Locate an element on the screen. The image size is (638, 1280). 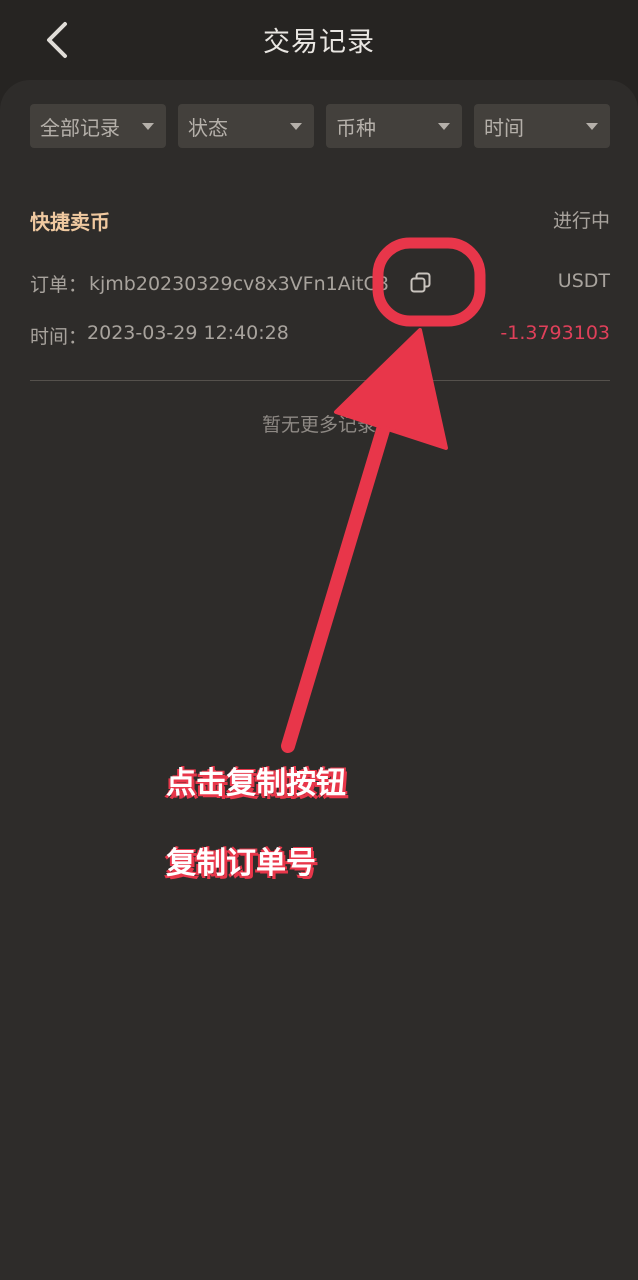
filter-time: 时间 is located at coordinates (542, 126).